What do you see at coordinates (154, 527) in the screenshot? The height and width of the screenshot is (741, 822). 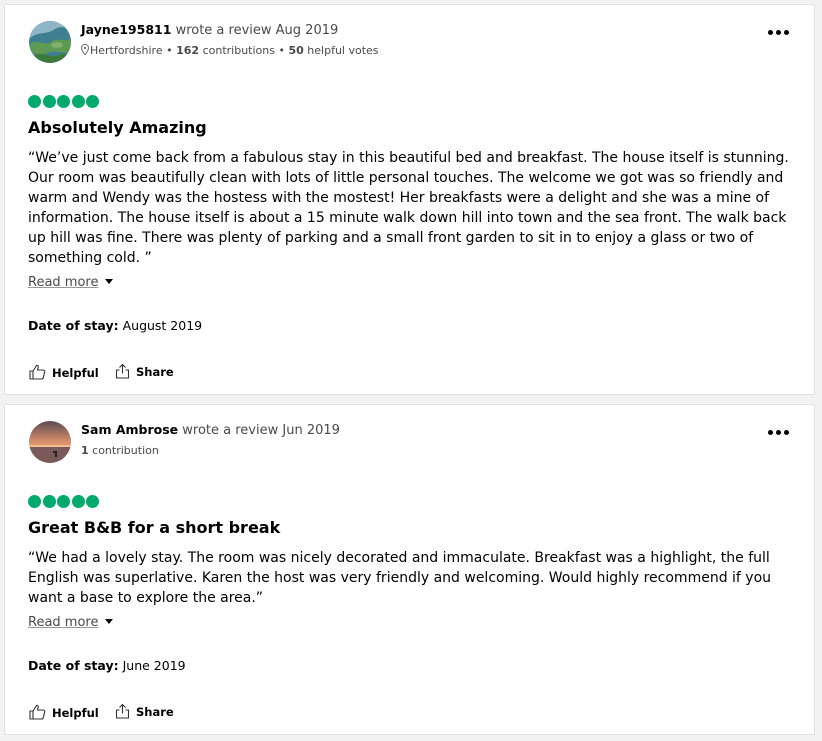 I see `review-title: Great B&B for a short break` at bounding box center [154, 527].